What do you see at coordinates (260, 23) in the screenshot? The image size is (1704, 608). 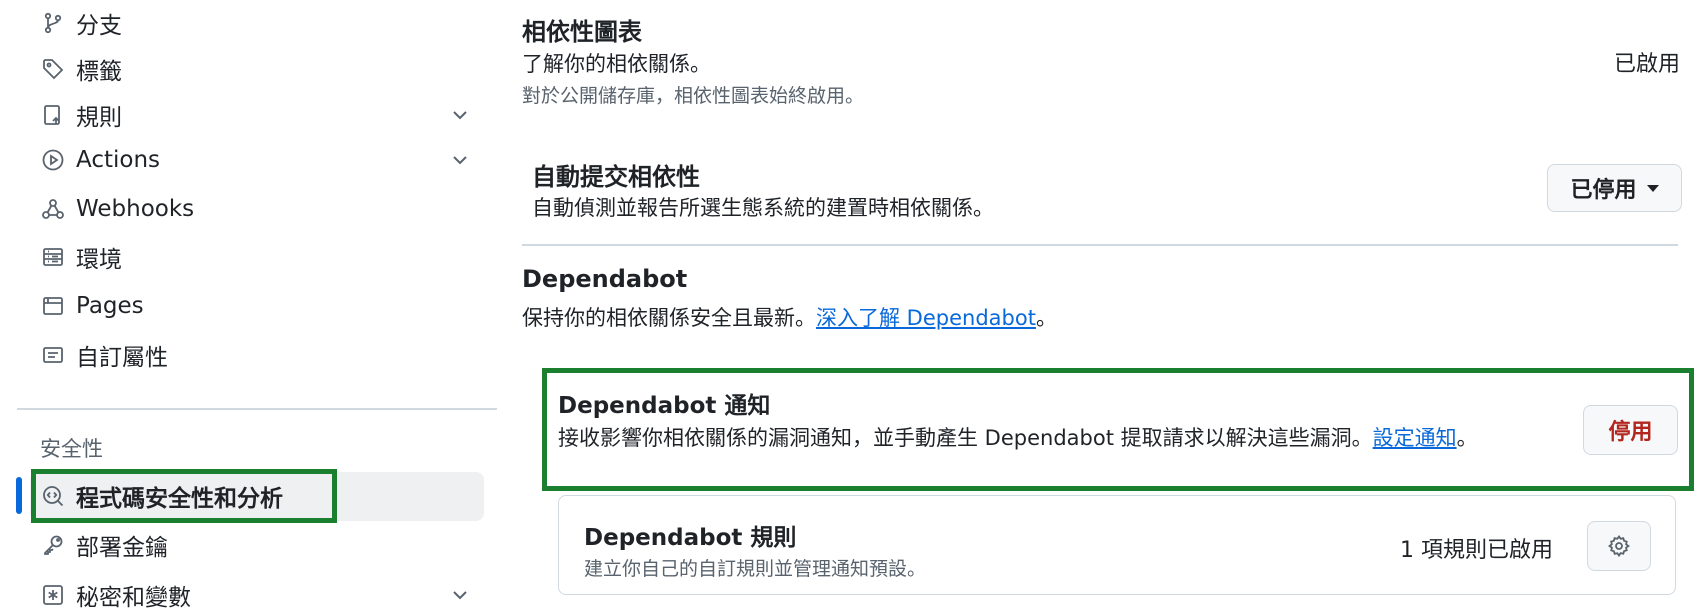 I see `sidebar-item-branches: 分支` at bounding box center [260, 23].